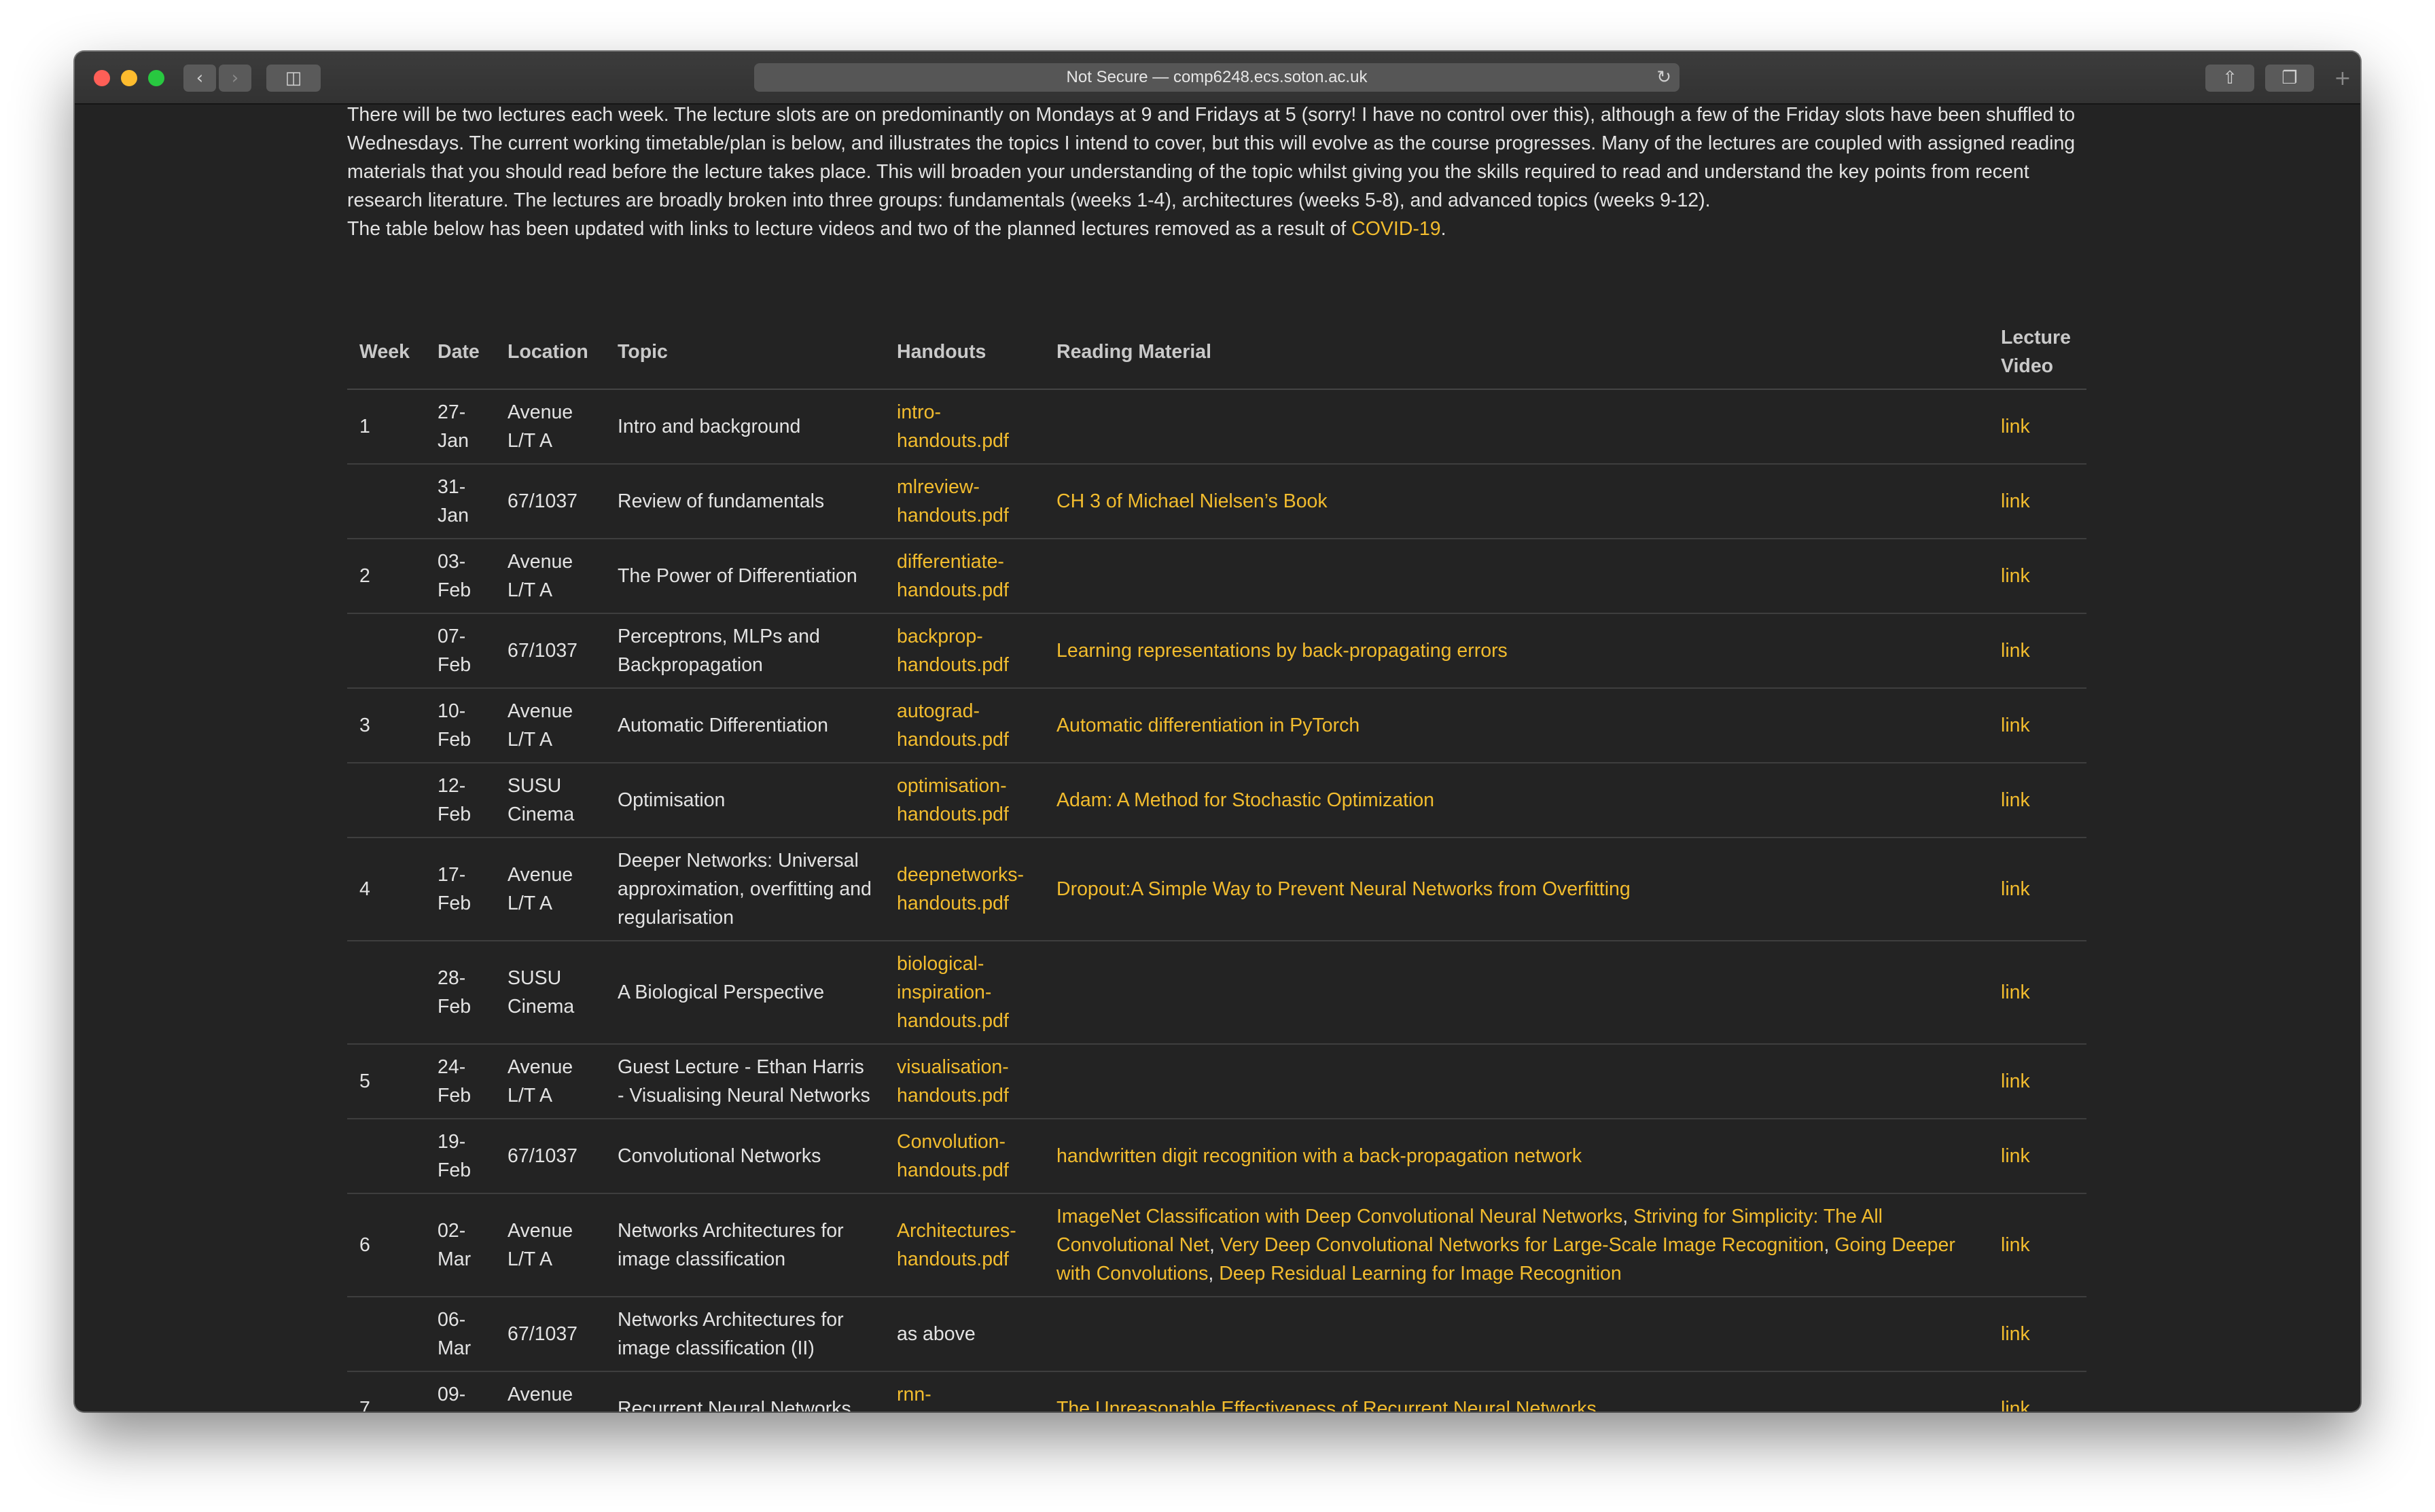  I want to click on cell-week-text: 7, so click(364, 1404).